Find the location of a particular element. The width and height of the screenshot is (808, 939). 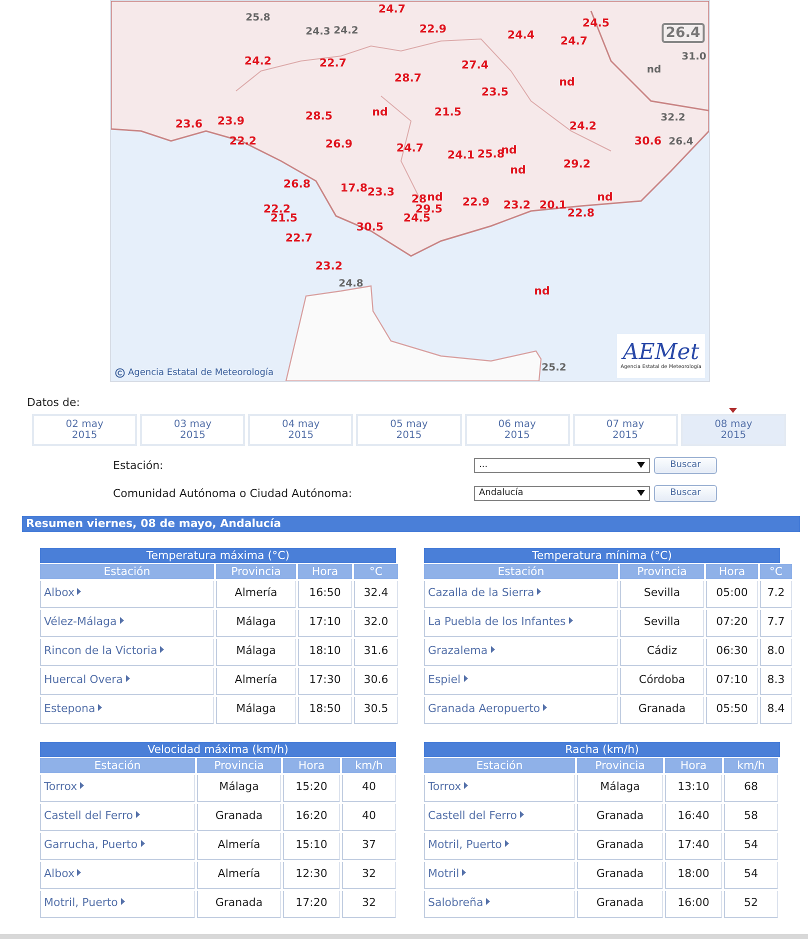

map-value-label: 20.1 is located at coordinates (553, 205).